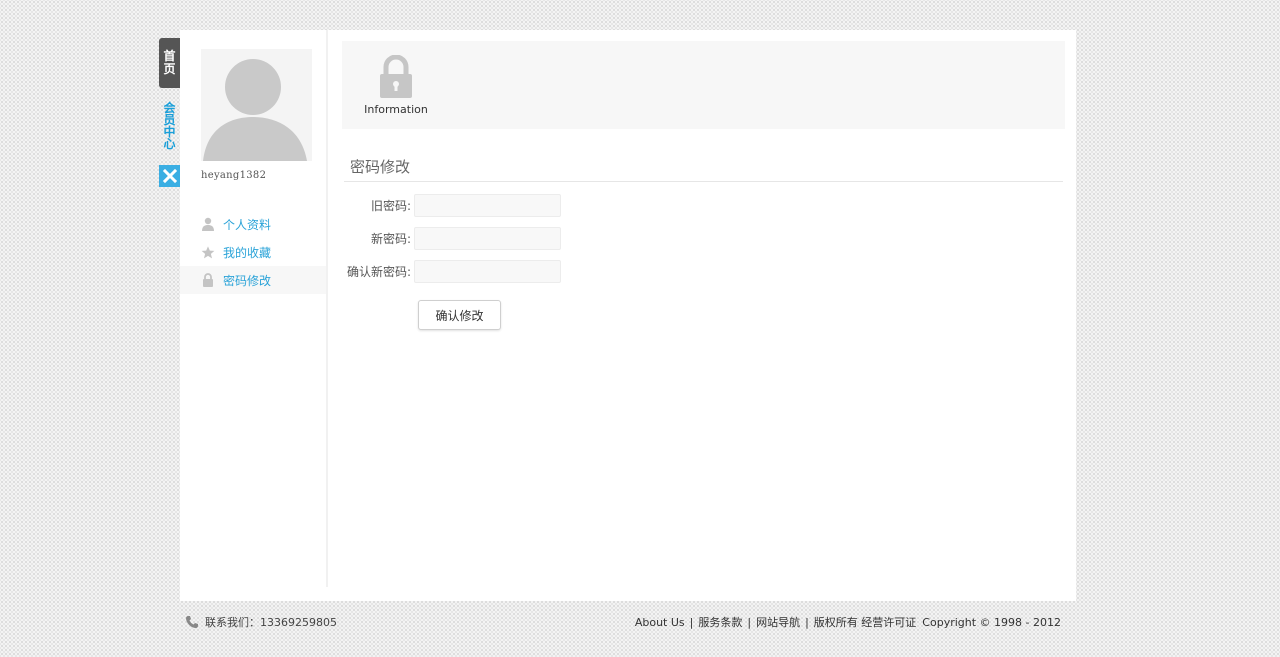 The height and width of the screenshot is (657, 1280). What do you see at coordinates (192, 622) in the screenshot?
I see `phone-icon` at bounding box center [192, 622].